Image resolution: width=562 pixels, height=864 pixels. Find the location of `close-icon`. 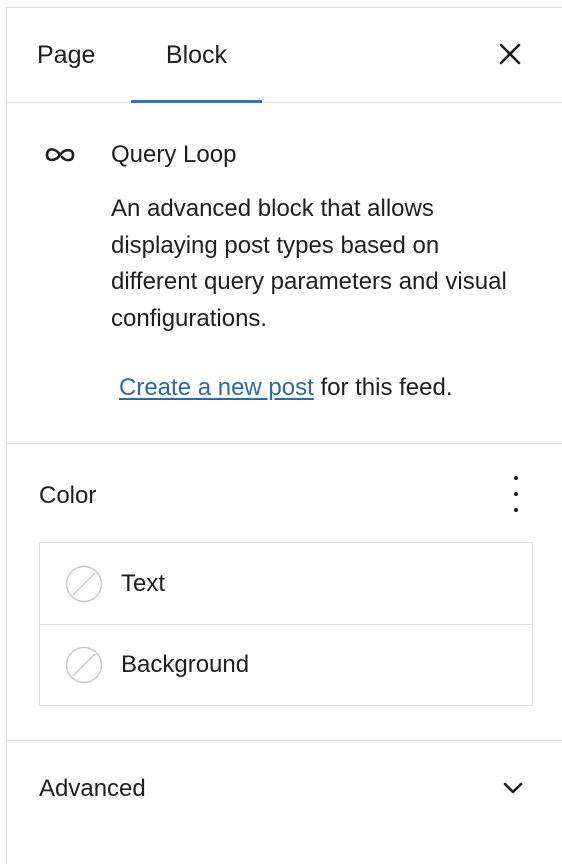

close-icon is located at coordinates (510, 54).